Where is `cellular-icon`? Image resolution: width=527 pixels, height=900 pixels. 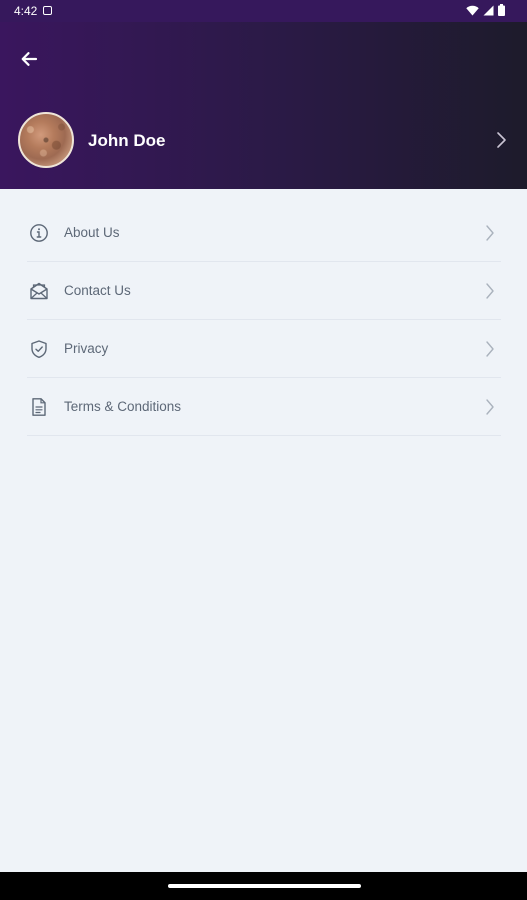 cellular-icon is located at coordinates (488, 10).